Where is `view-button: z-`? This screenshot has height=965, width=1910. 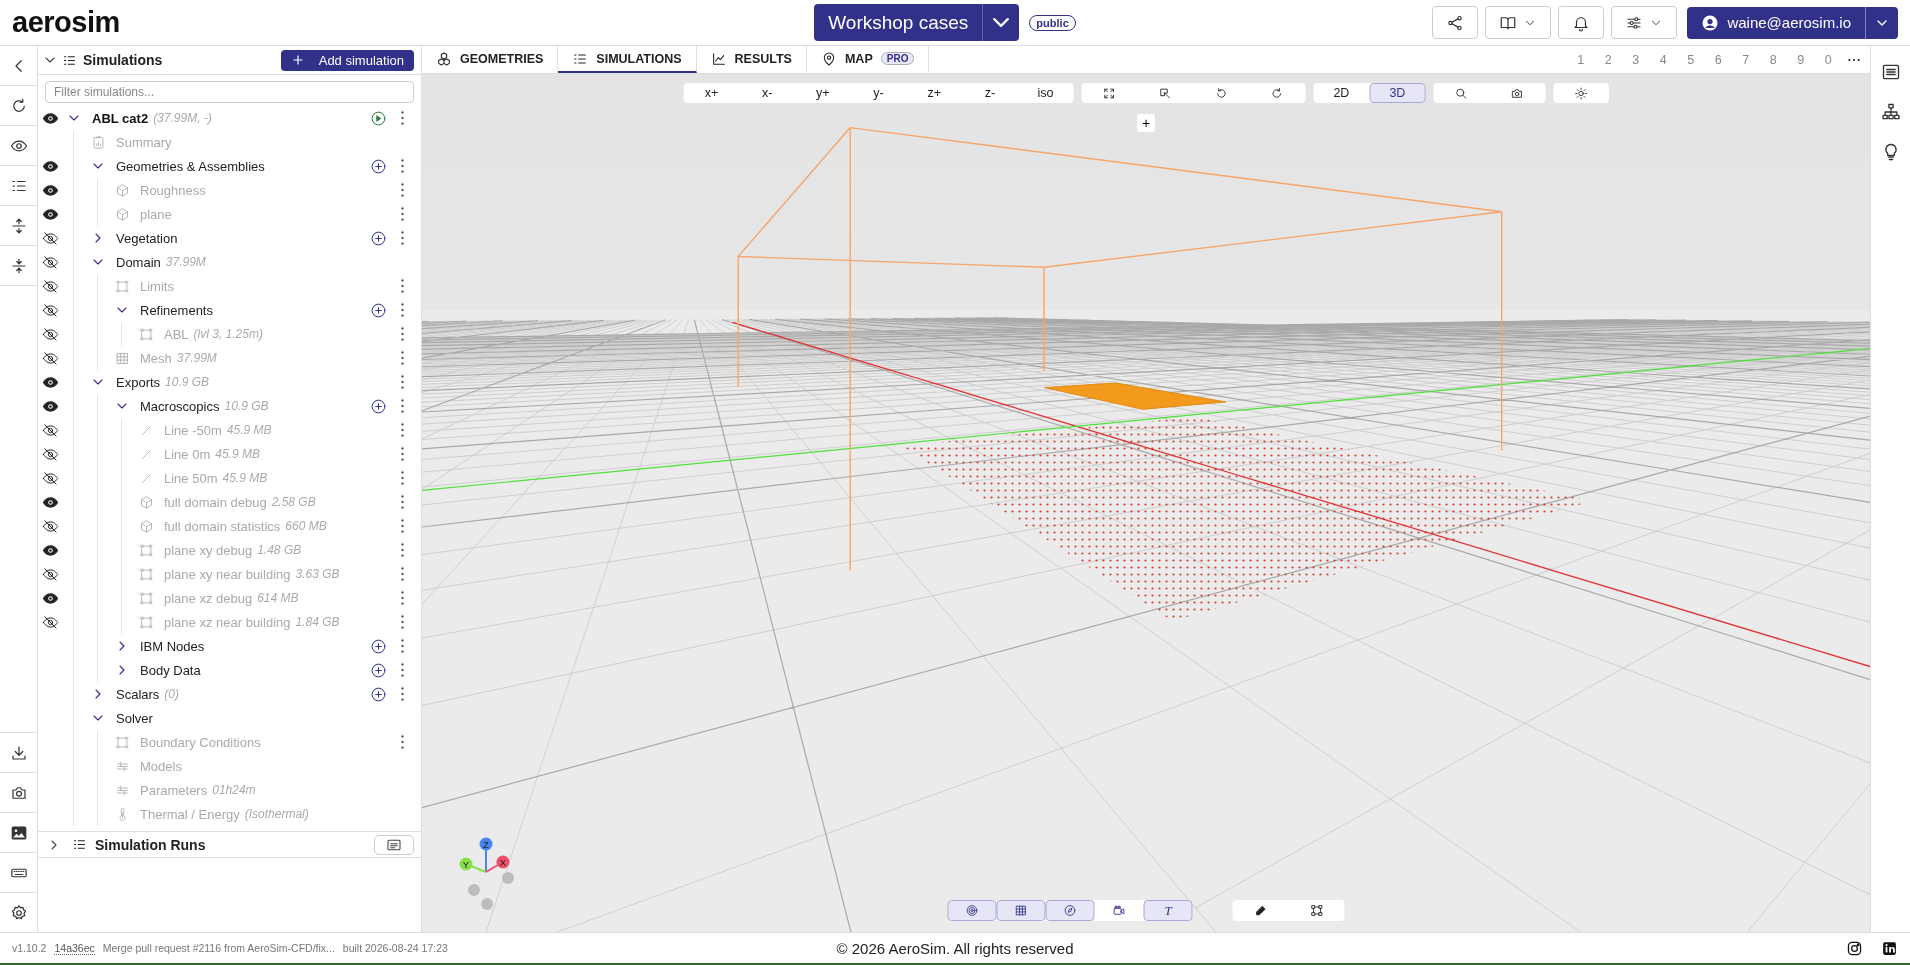 view-button: z- is located at coordinates (990, 93).